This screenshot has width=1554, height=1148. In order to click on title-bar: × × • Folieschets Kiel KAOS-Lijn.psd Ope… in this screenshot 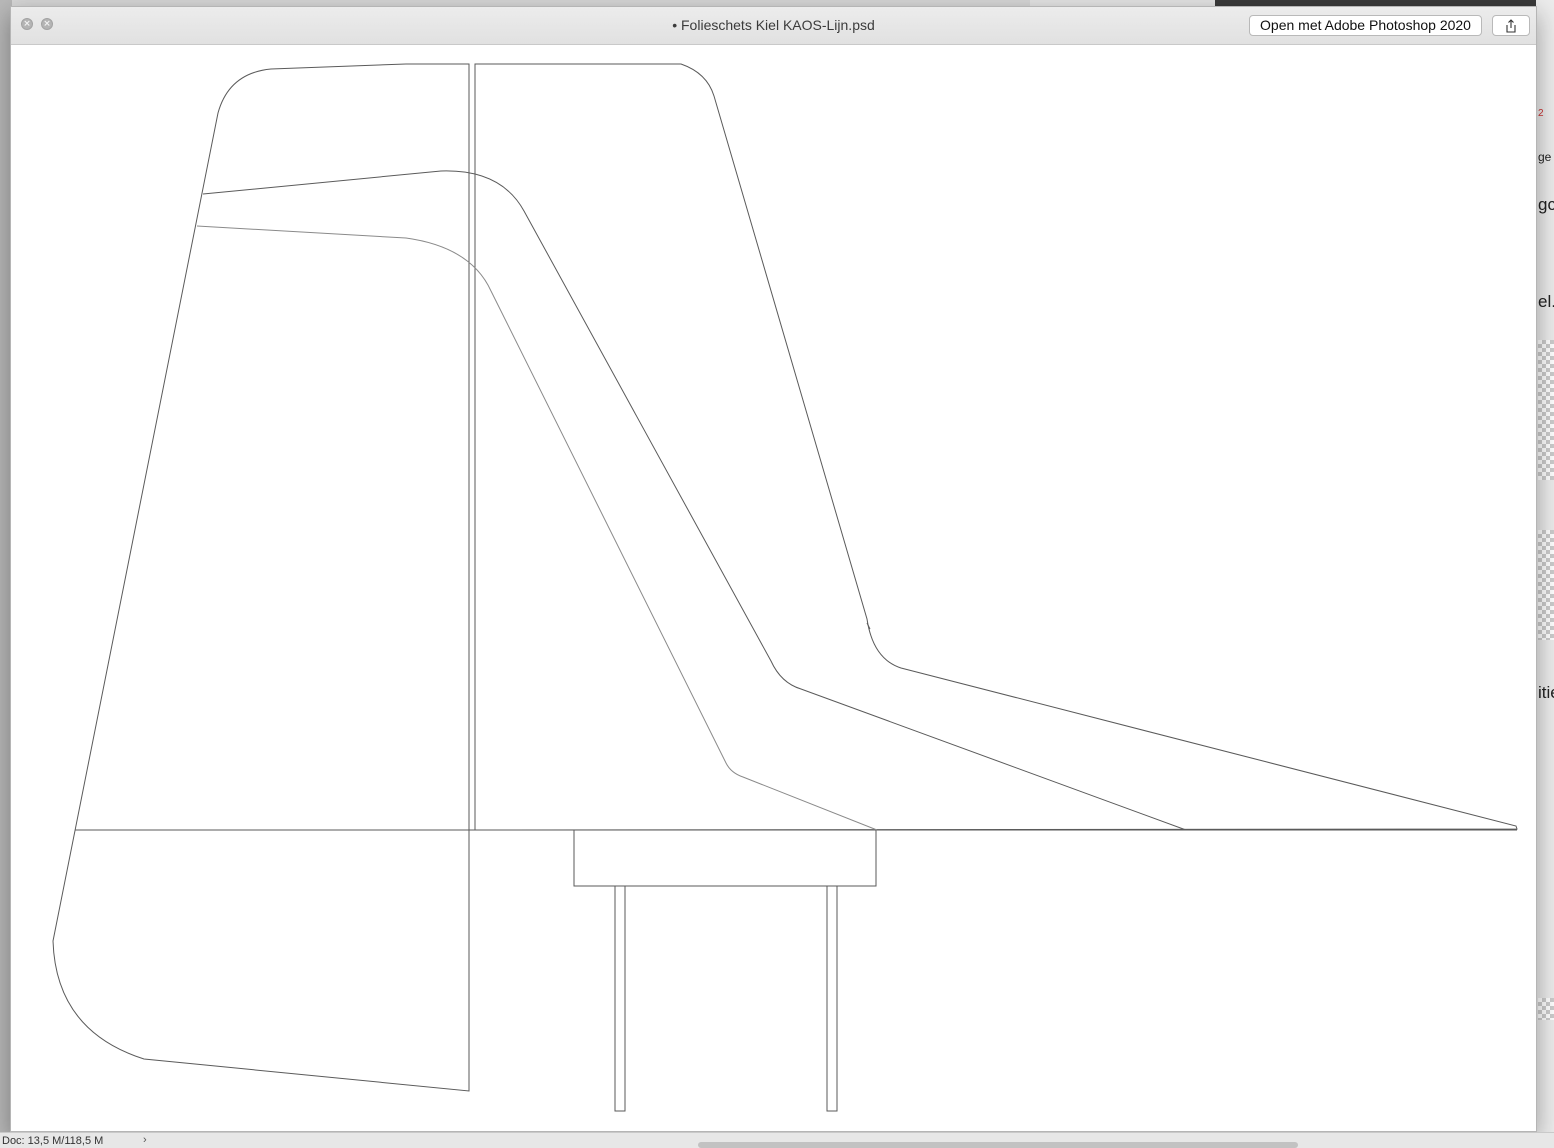, I will do `click(773, 26)`.